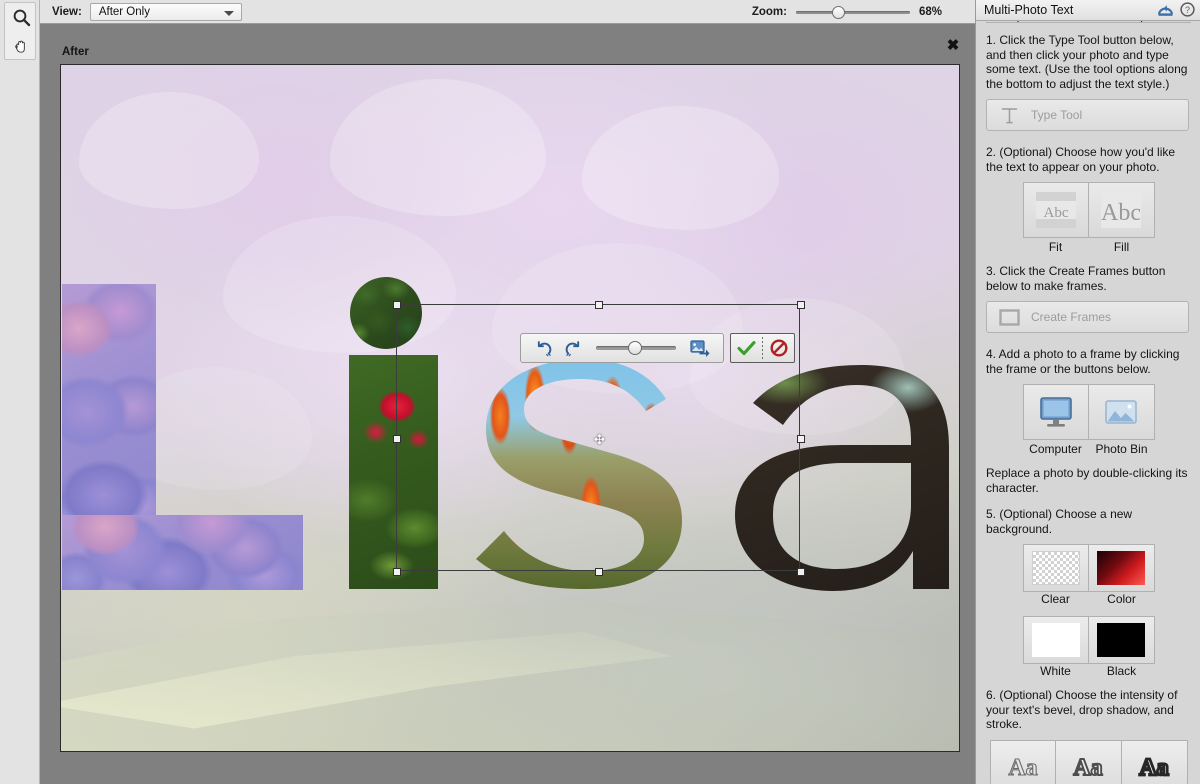 The image size is (1200, 784). I want to click on fill-button: Abc, so click(1121, 210).